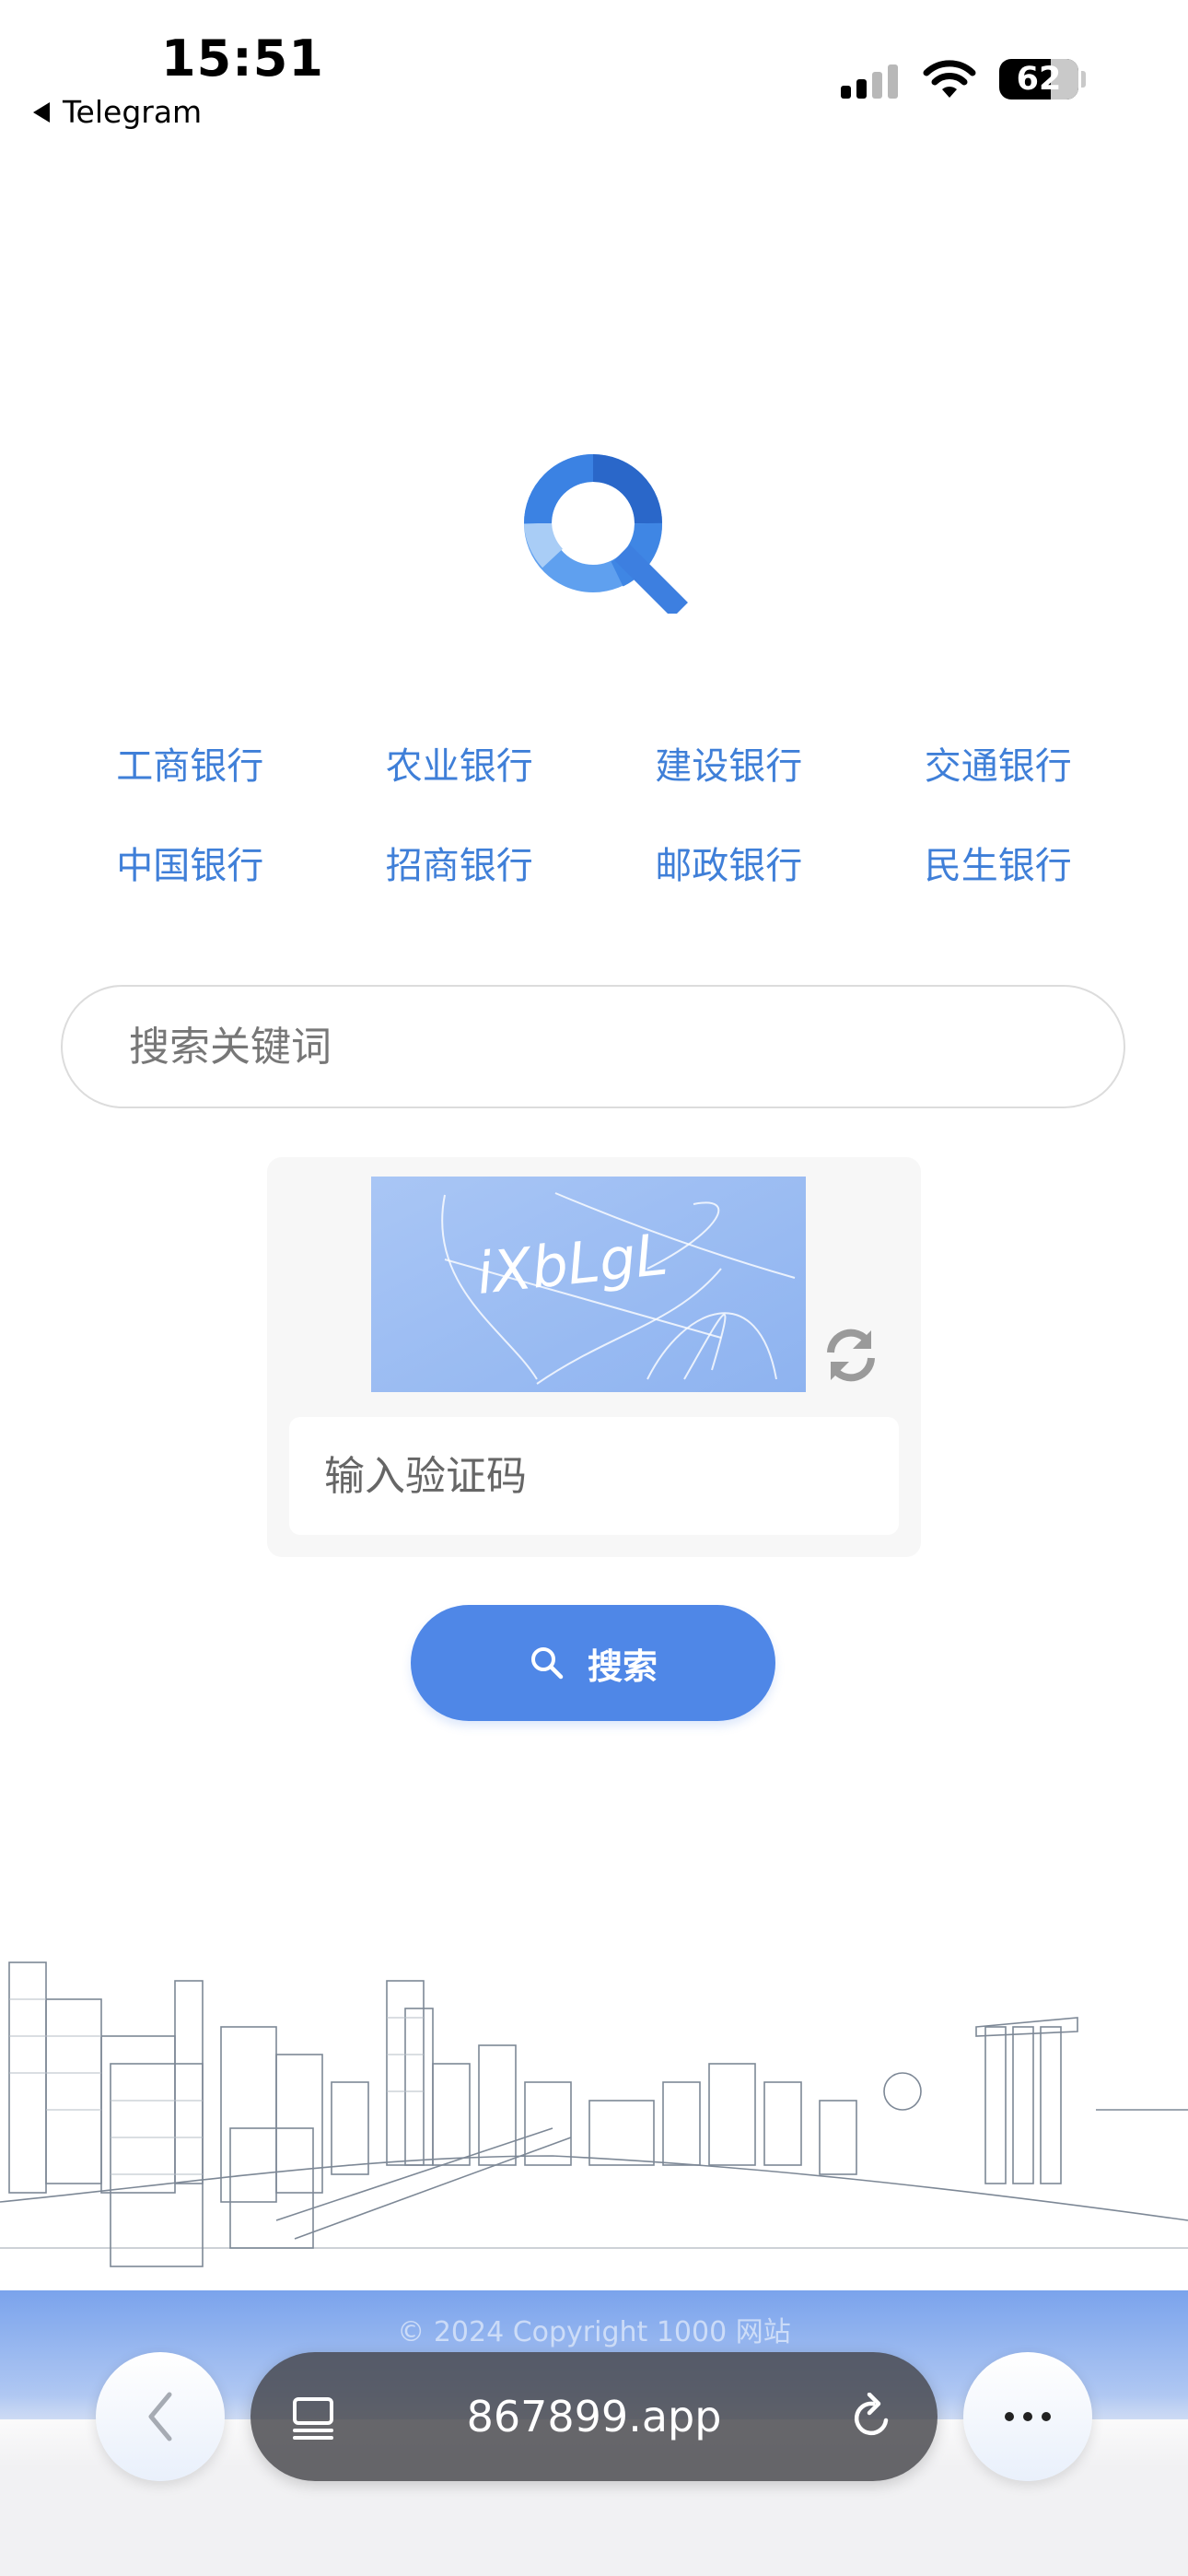 The width and height of the screenshot is (1188, 2576). What do you see at coordinates (41, 112) in the screenshot?
I see `back-arrow-icon` at bounding box center [41, 112].